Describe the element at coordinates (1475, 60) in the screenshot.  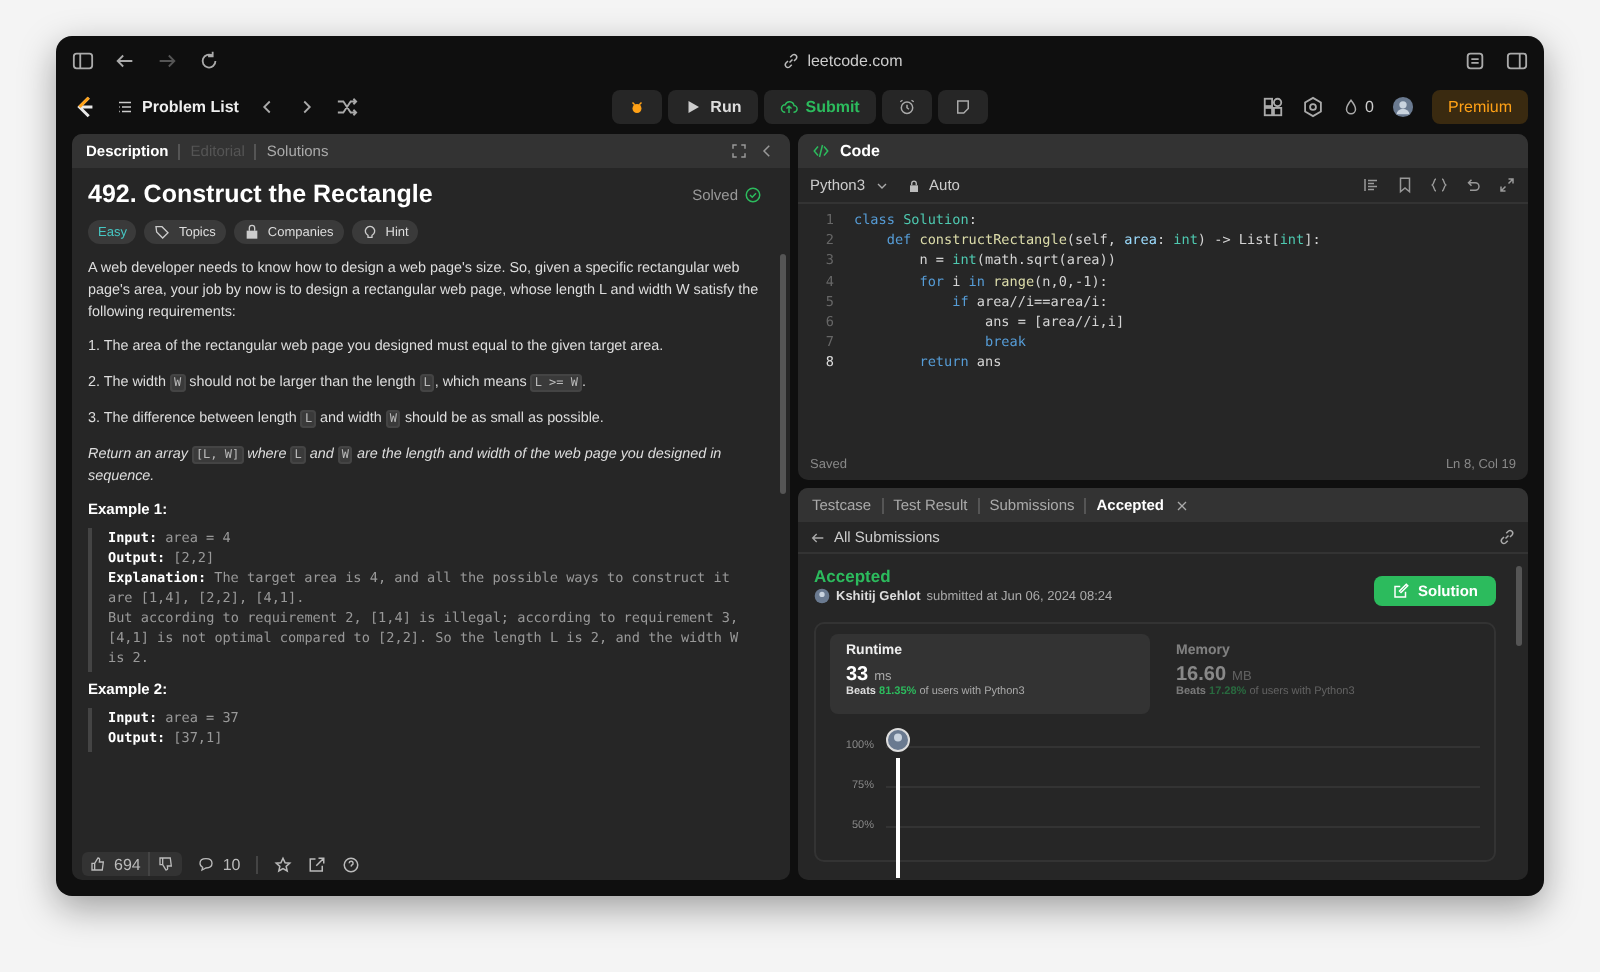
I see `reader-icon` at that location.